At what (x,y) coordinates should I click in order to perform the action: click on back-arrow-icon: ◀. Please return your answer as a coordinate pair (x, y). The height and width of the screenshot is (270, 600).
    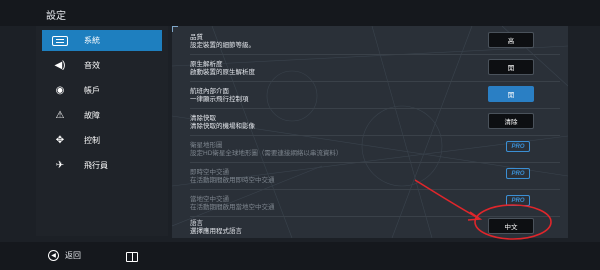
    Looking at the image, I should click on (53, 255).